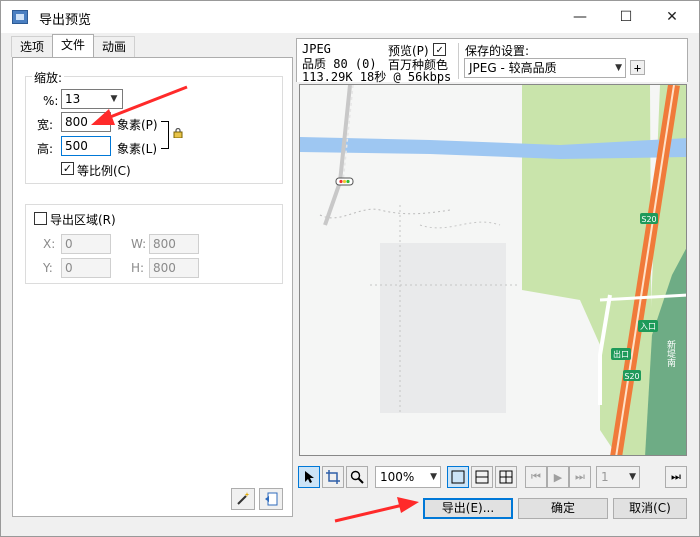 This screenshot has width=700, height=537. What do you see at coordinates (40, 218) in the screenshot?
I see `export-area-checkbox` at bounding box center [40, 218].